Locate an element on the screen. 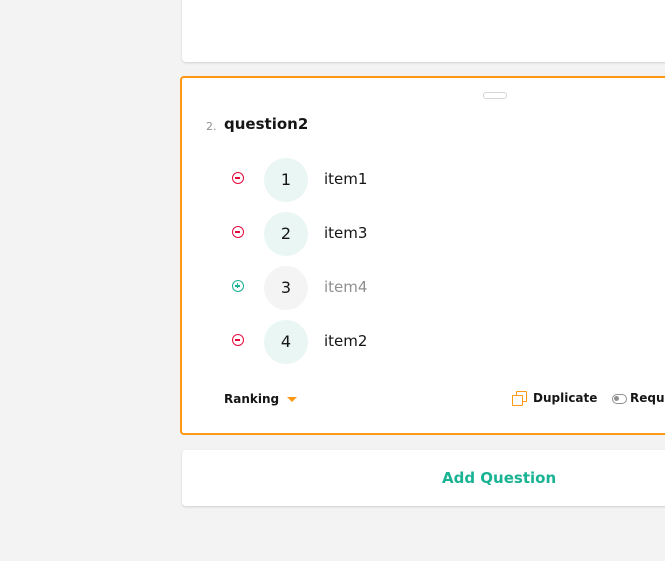 Image resolution: width=665 pixels, height=561 pixels. chevron-down-icon is located at coordinates (292, 399).